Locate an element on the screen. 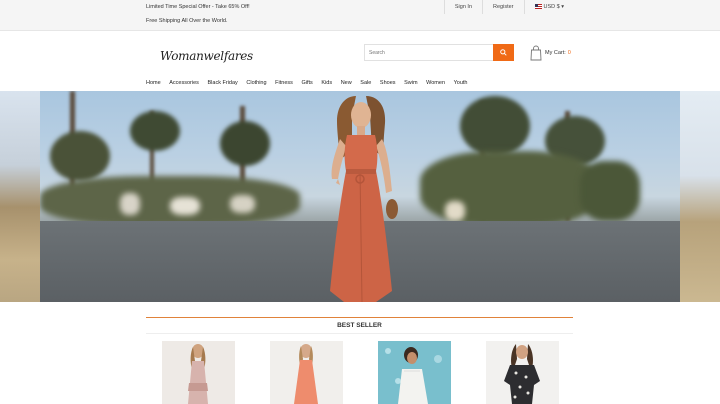  nav-item-shoes: Shoes is located at coordinates (388, 83).